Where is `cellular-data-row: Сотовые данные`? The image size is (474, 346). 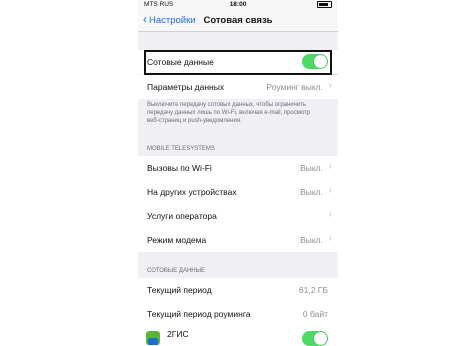
cellular-data-row: Сотовые данные is located at coordinates (238, 62).